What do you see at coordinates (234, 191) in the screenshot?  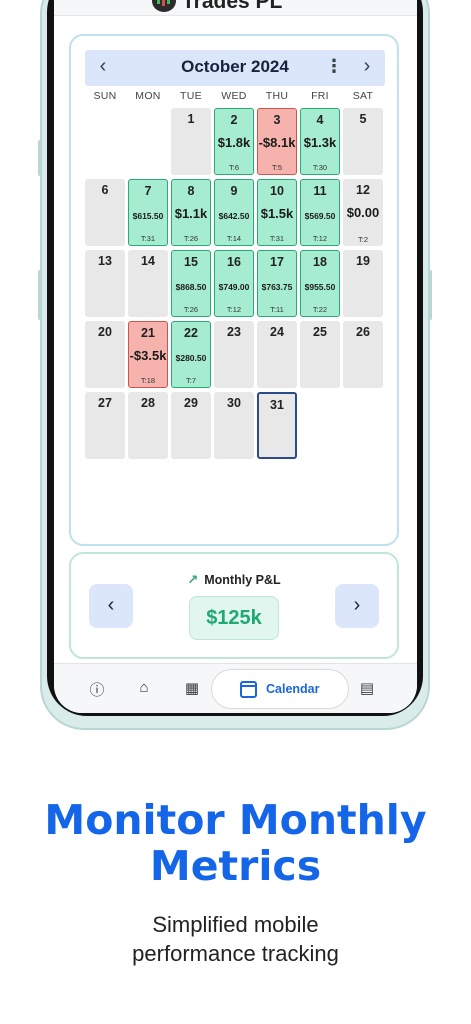 I see `day-number: 9` at bounding box center [234, 191].